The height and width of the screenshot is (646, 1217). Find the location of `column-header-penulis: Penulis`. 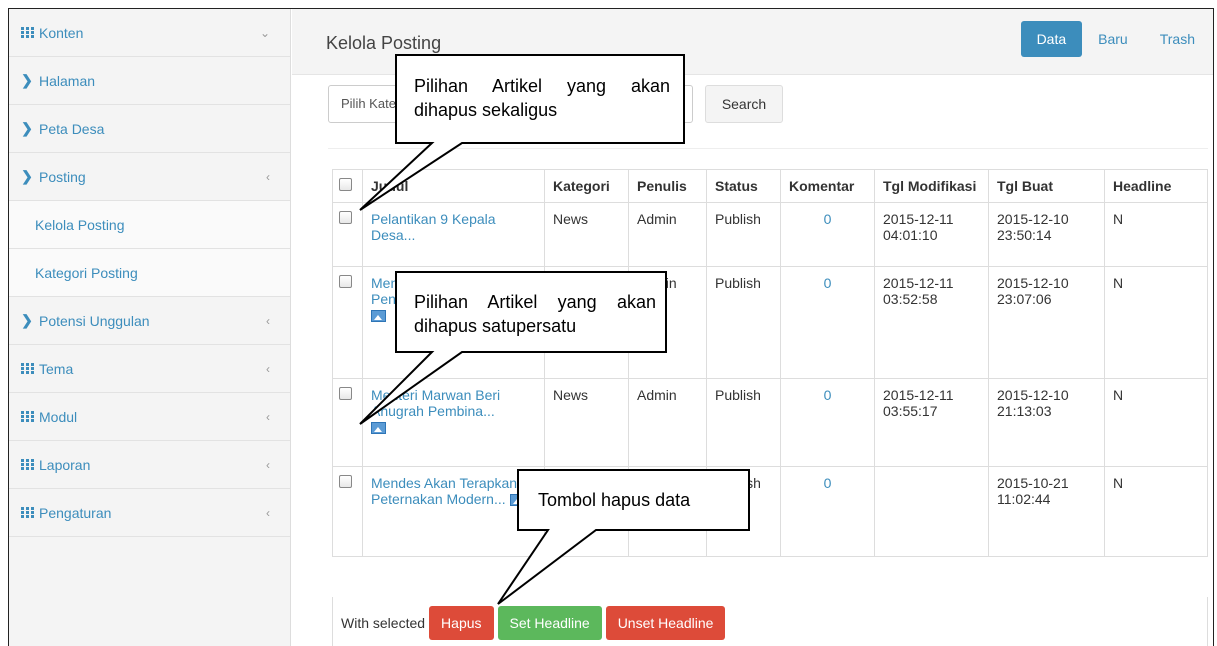

column-header-penulis: Penulis is located at coordinates (667, 186).